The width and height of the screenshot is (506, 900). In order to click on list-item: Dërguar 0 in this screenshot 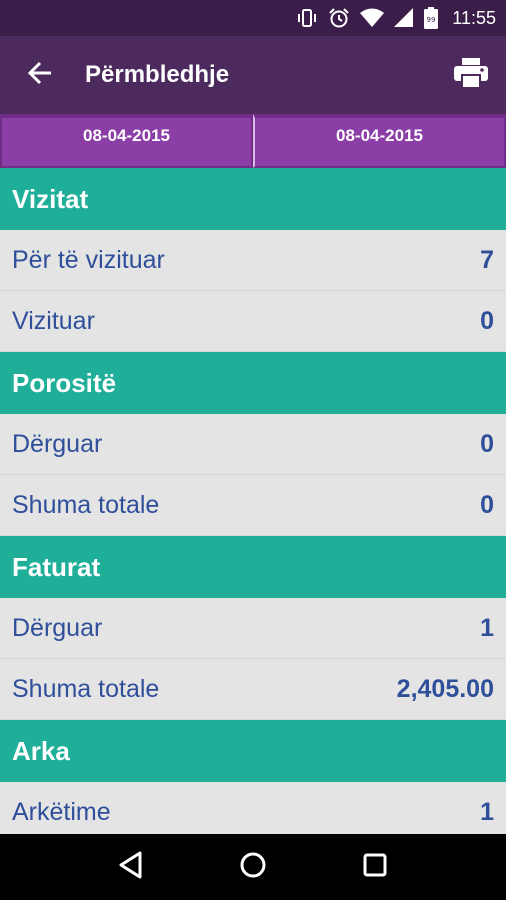, I will do `click(253, 444)`.